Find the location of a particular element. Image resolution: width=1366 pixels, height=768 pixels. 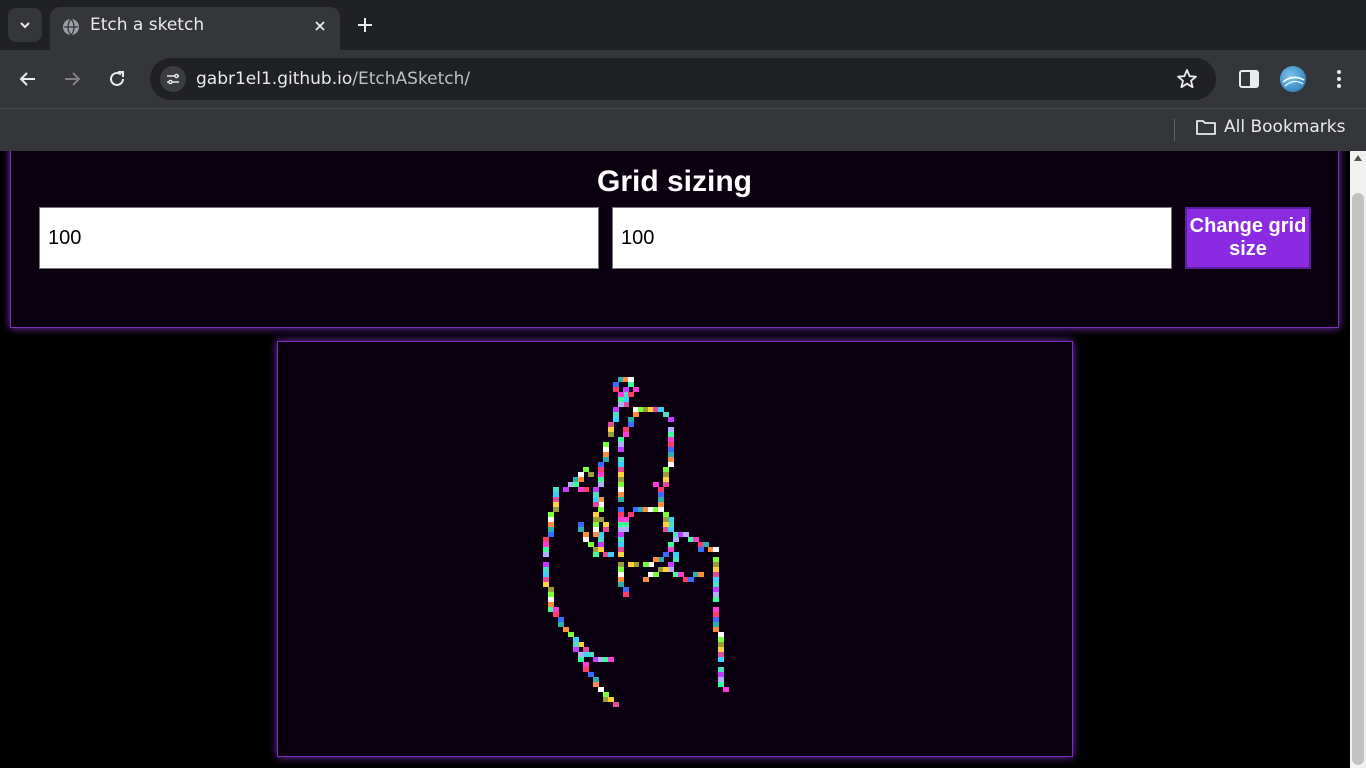

side-panel-button is located at coordinates (1249, 79).